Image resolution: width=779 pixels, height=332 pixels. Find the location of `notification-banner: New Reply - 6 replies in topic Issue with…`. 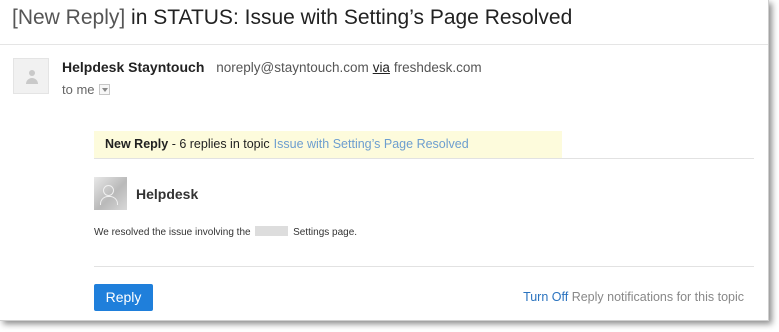

notification-banner: New Reply - 6 replies in topic Issue with… is located at coordinates (328, 144).